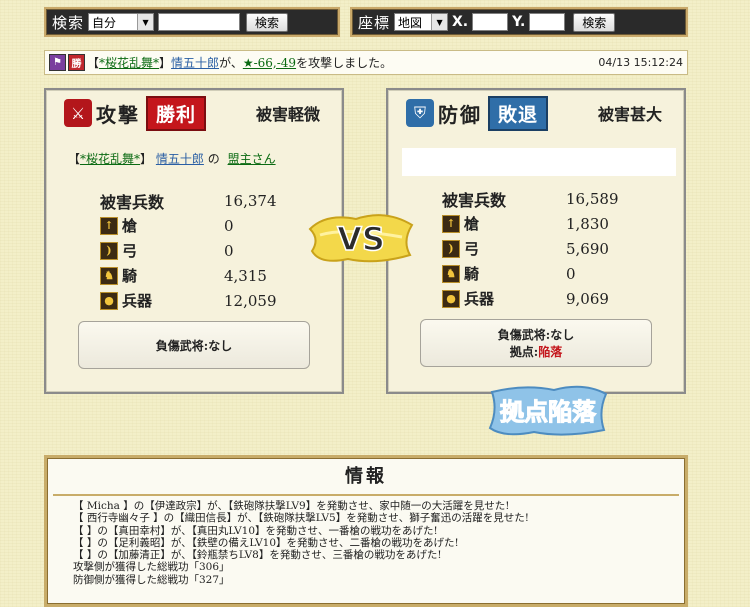  Describe the element at coordinates (205, 158) in the screenshot. I see `attacker-line: 【*桜花乱舞*】 情五十郎 の 盟主さん` at that location.